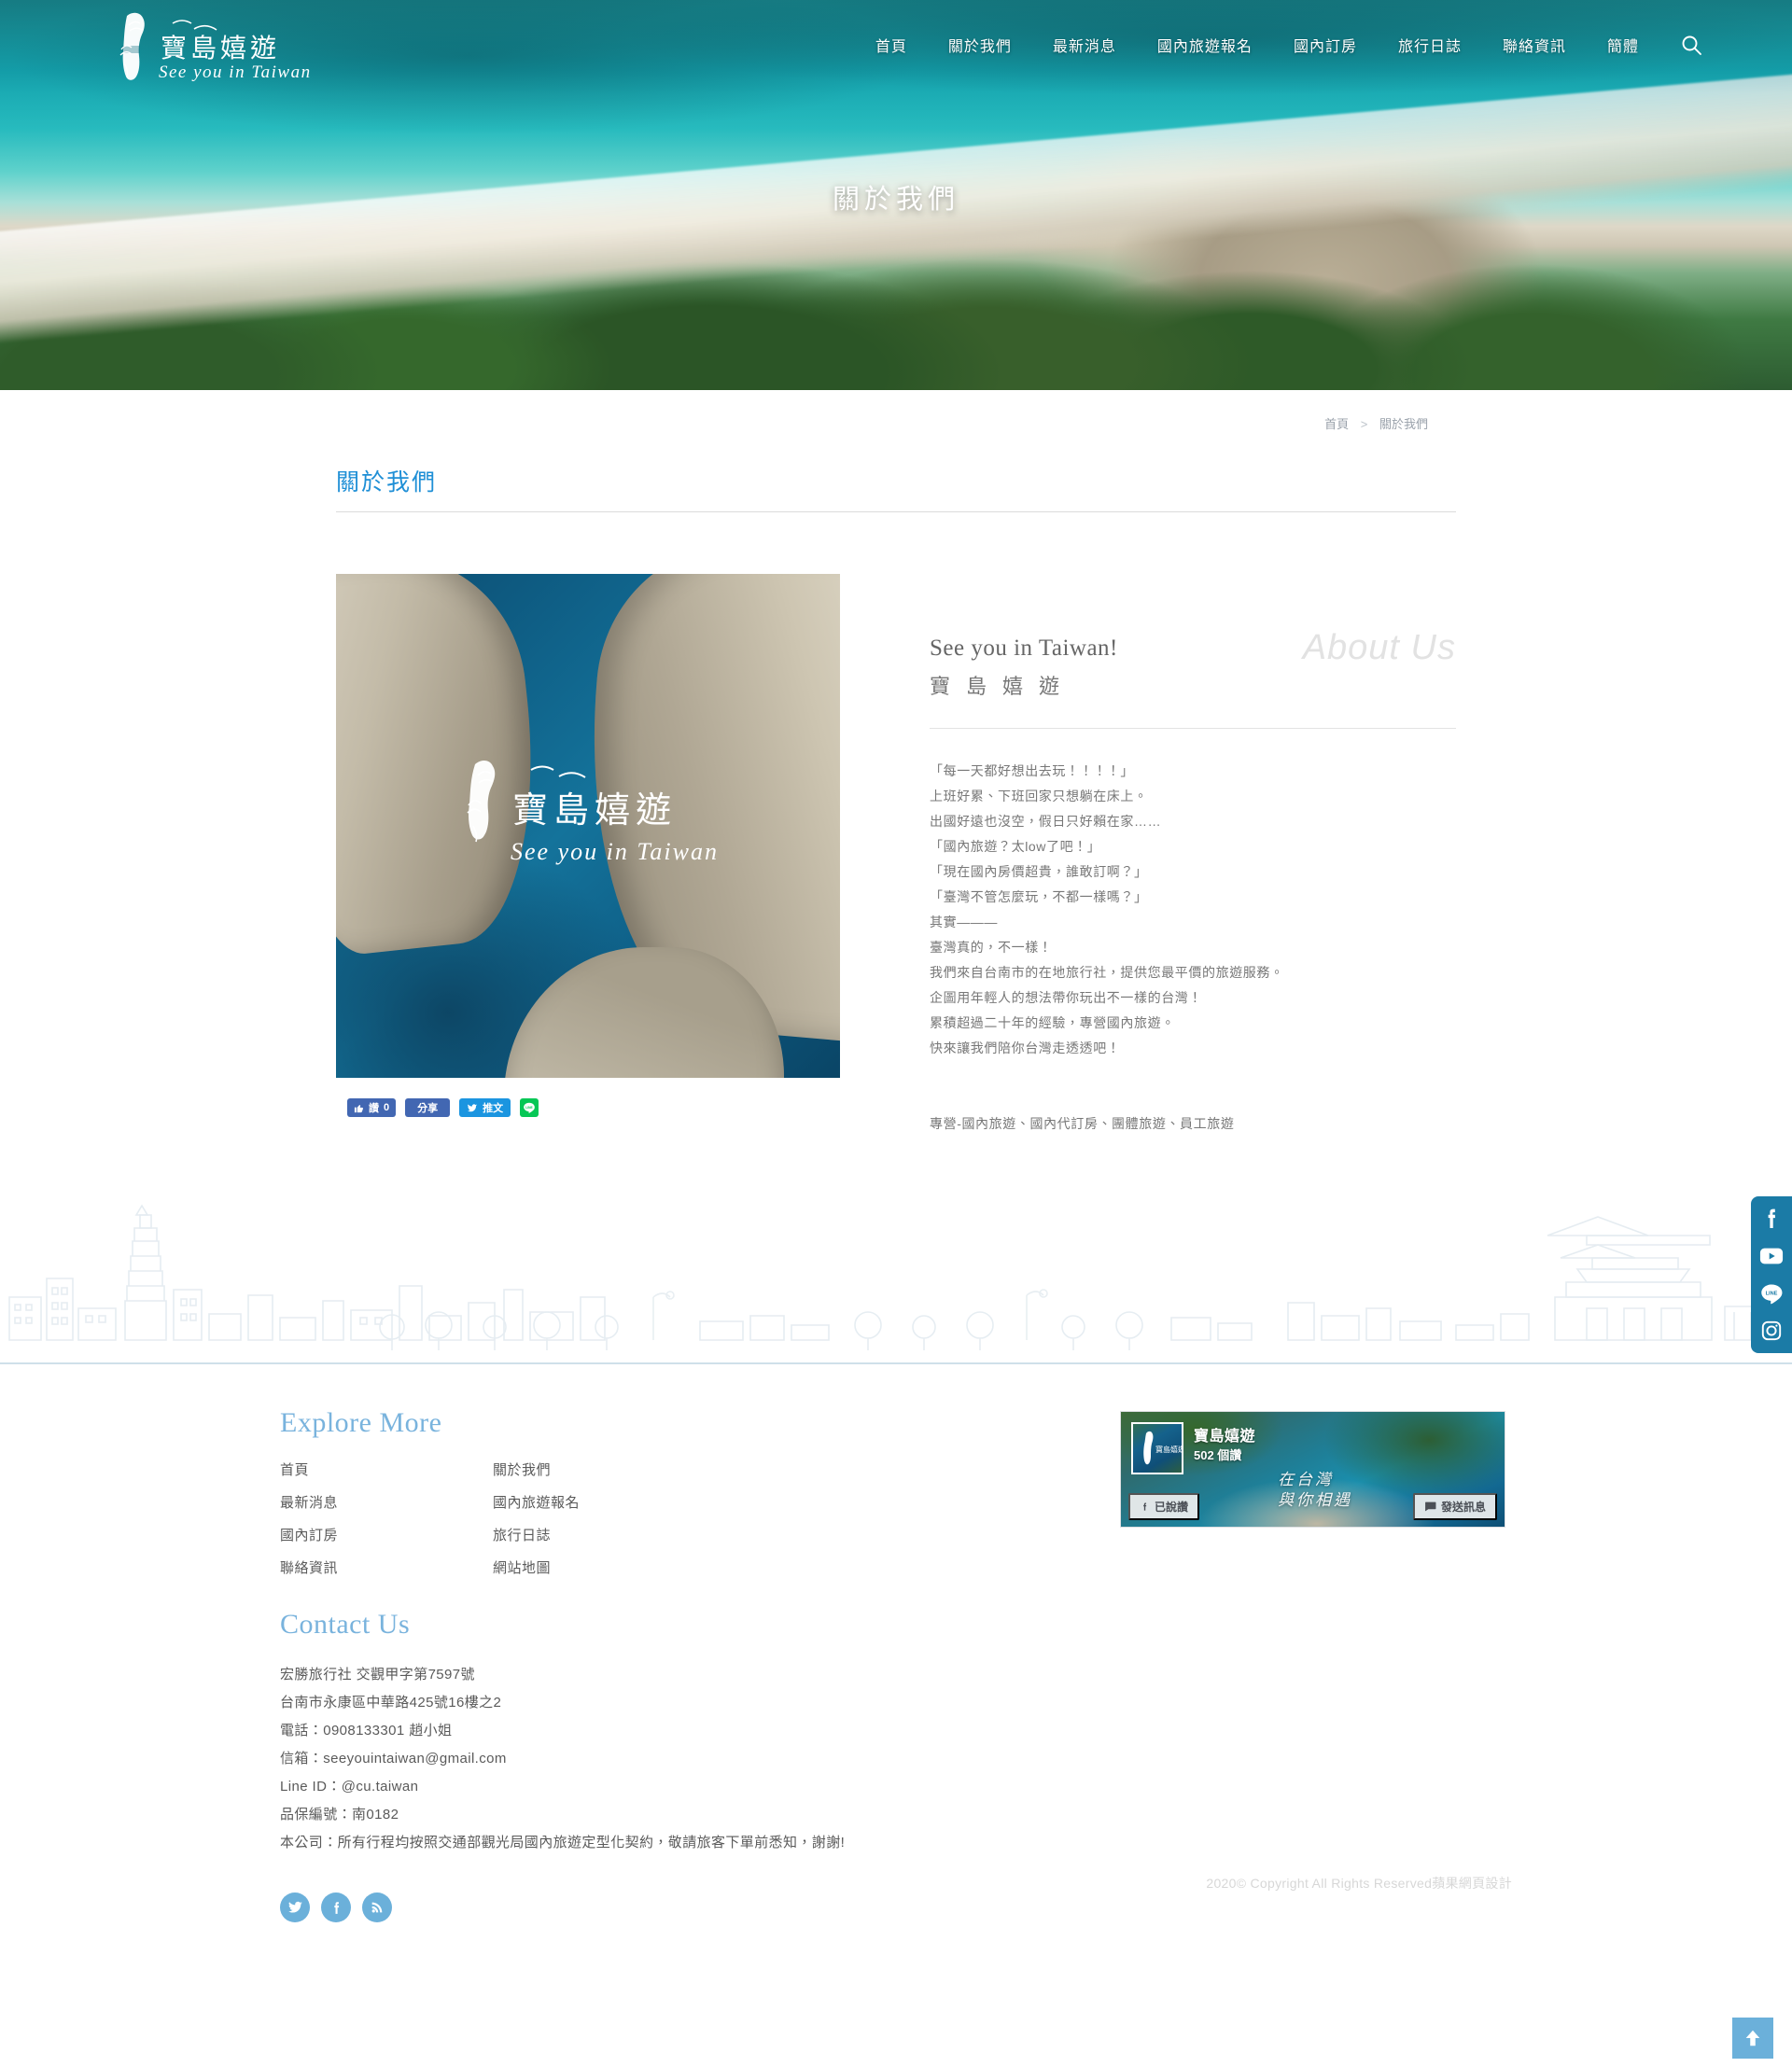 This screenshot has width=1792, height=2067. I want to click on about-line: 我們來自台南市的在地旅行社，提供您最平價的旅遊服務。, so click(1107, 973).